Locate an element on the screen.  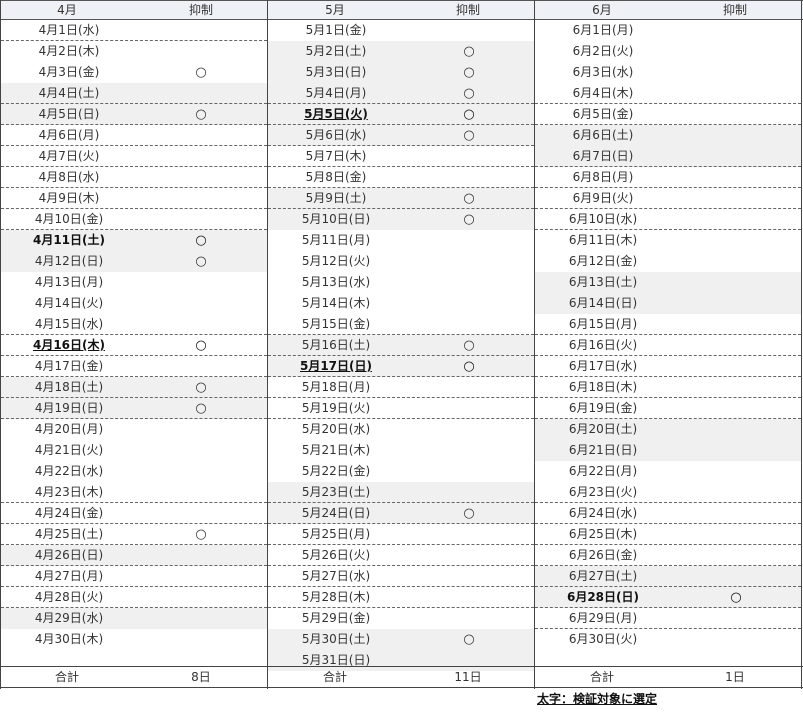
date-cell: 5月11日(月) is located at coordinates (336, 240).